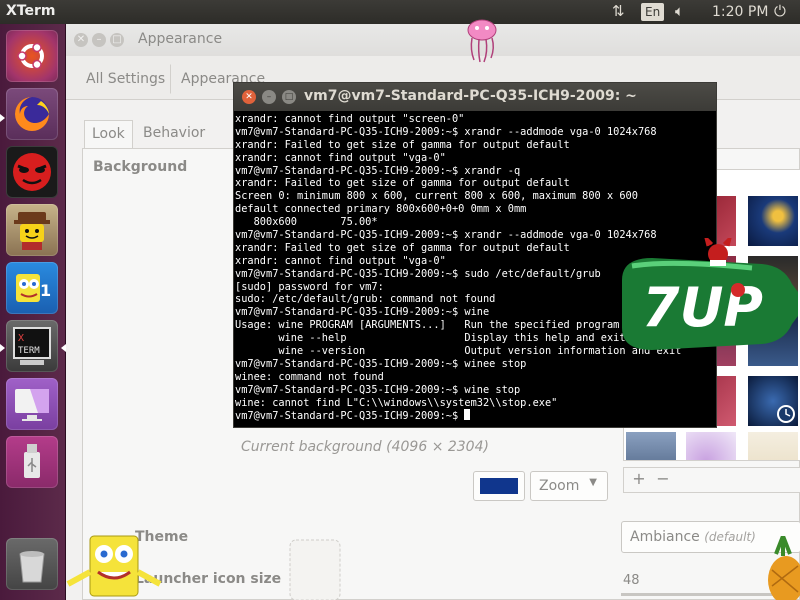 The height and width of the screenshot is (600, 800). I want to click on launcher-item-xterm: X TERM, so click(32, 346).